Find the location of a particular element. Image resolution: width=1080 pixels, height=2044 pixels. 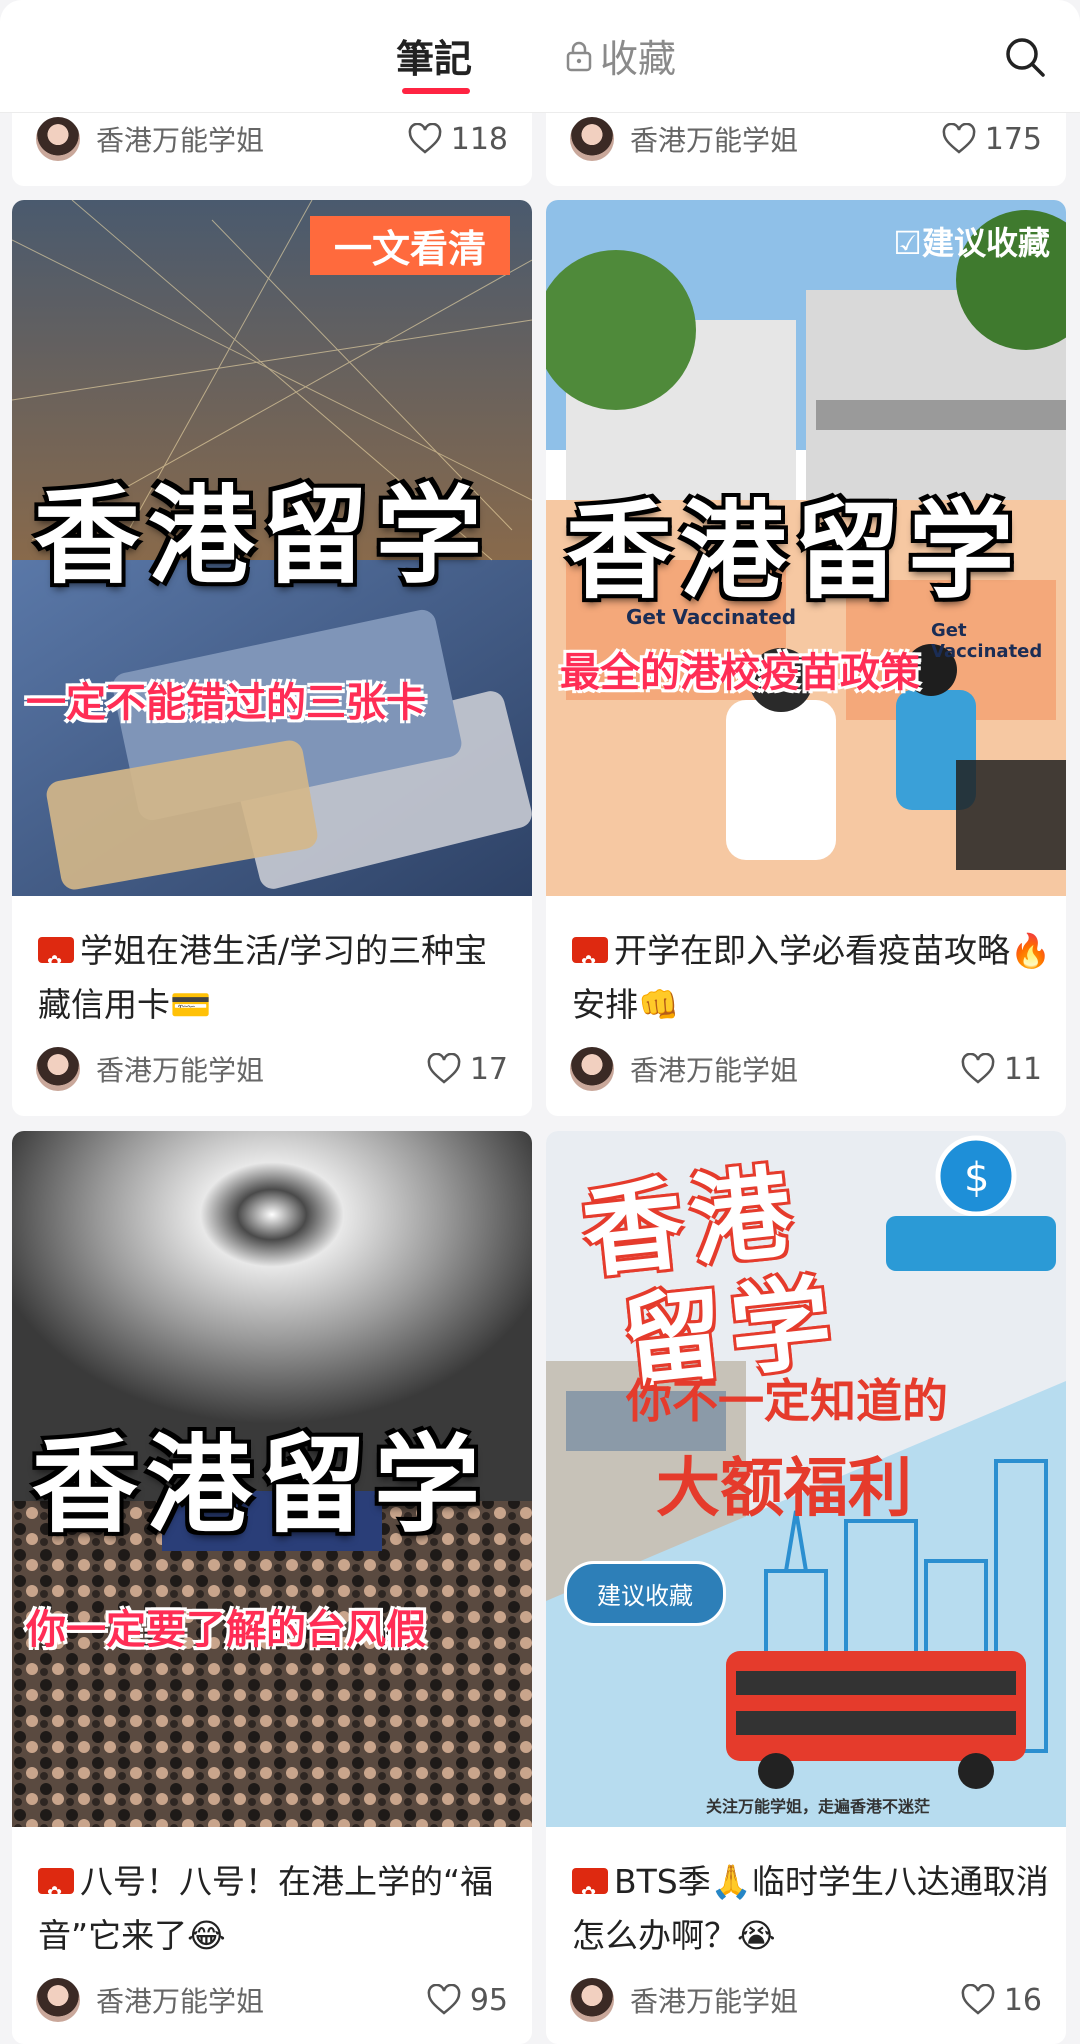

card-title: BTS季🙏临时学生八达通取消怎么办啊？😭 is located at coordinates (812, 1909).